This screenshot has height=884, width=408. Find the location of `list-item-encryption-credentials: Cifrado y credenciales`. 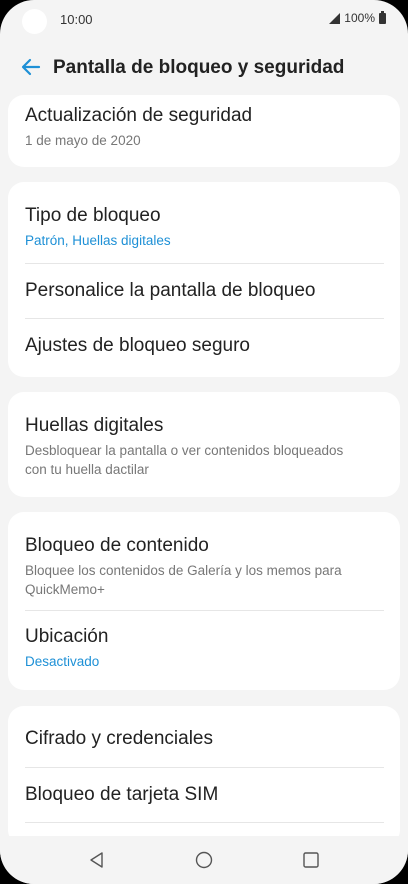

list-item-encryption-credentials: Cifrado y credenciales is located at coordinates (204, 736).